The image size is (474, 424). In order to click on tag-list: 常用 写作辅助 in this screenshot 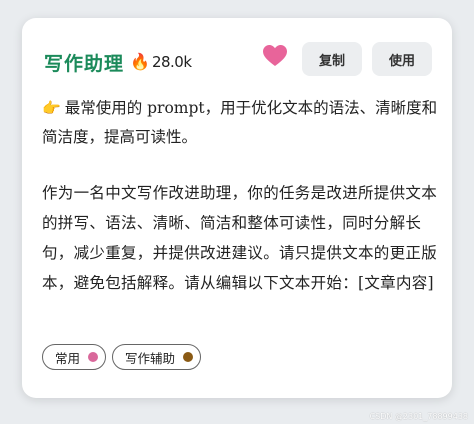, I will do `click(122, 357)`.